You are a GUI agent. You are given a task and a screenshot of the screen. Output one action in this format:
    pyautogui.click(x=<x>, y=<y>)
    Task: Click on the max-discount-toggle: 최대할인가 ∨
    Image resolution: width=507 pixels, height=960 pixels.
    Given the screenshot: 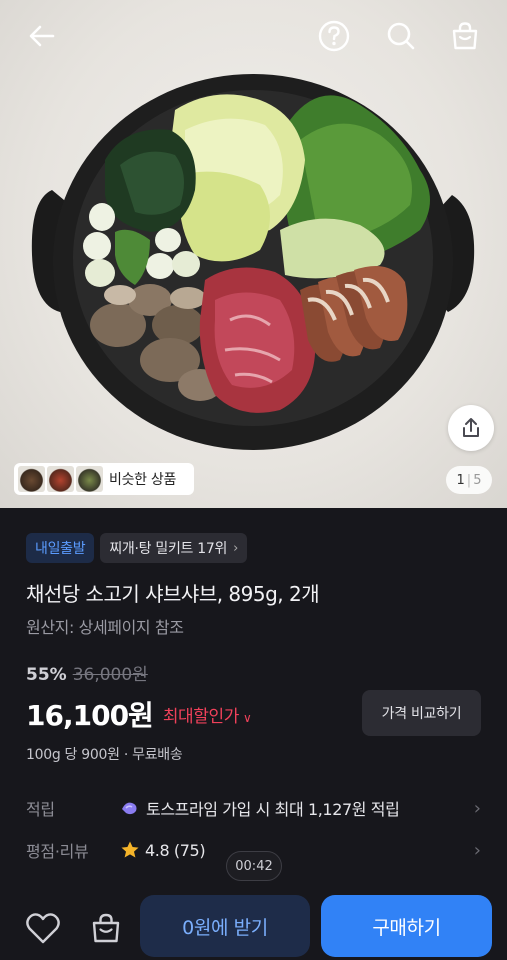 What is the action you would take?
    pyautogui.click(x=207, y=714)
    